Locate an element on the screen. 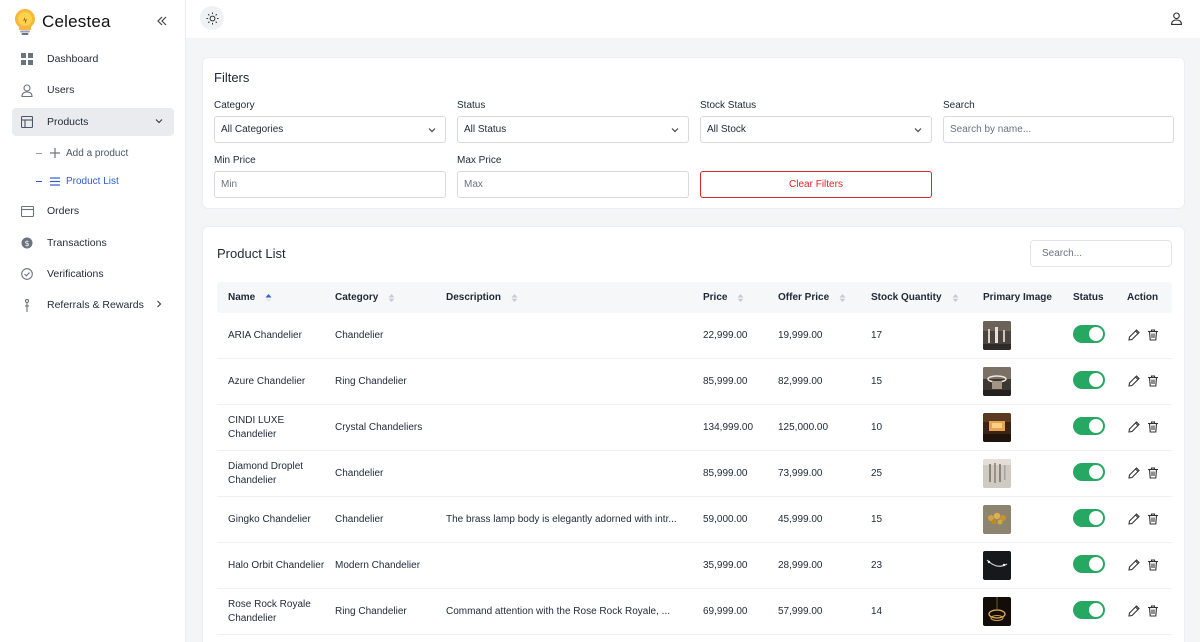 This screenshot has height=642, width=1200. min-price-input is located at coordinates (333, 184).